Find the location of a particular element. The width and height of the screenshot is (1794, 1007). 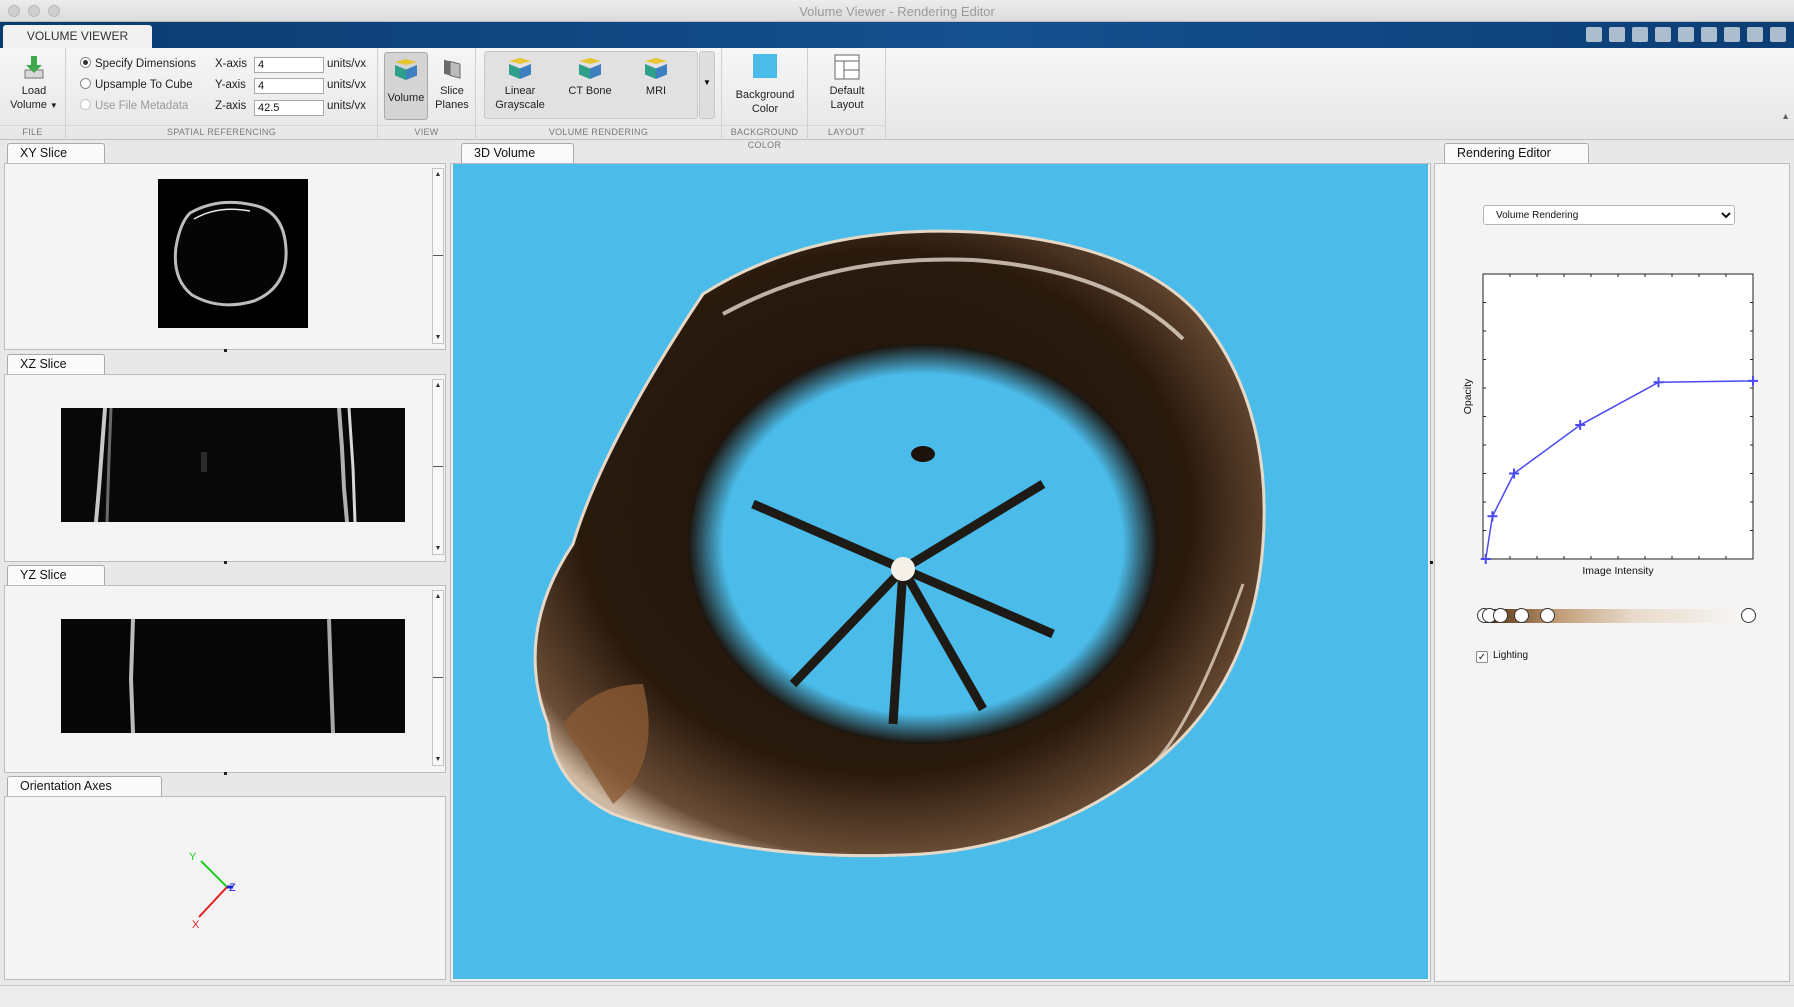

layout-icon is located at coordinates (1755, 34).